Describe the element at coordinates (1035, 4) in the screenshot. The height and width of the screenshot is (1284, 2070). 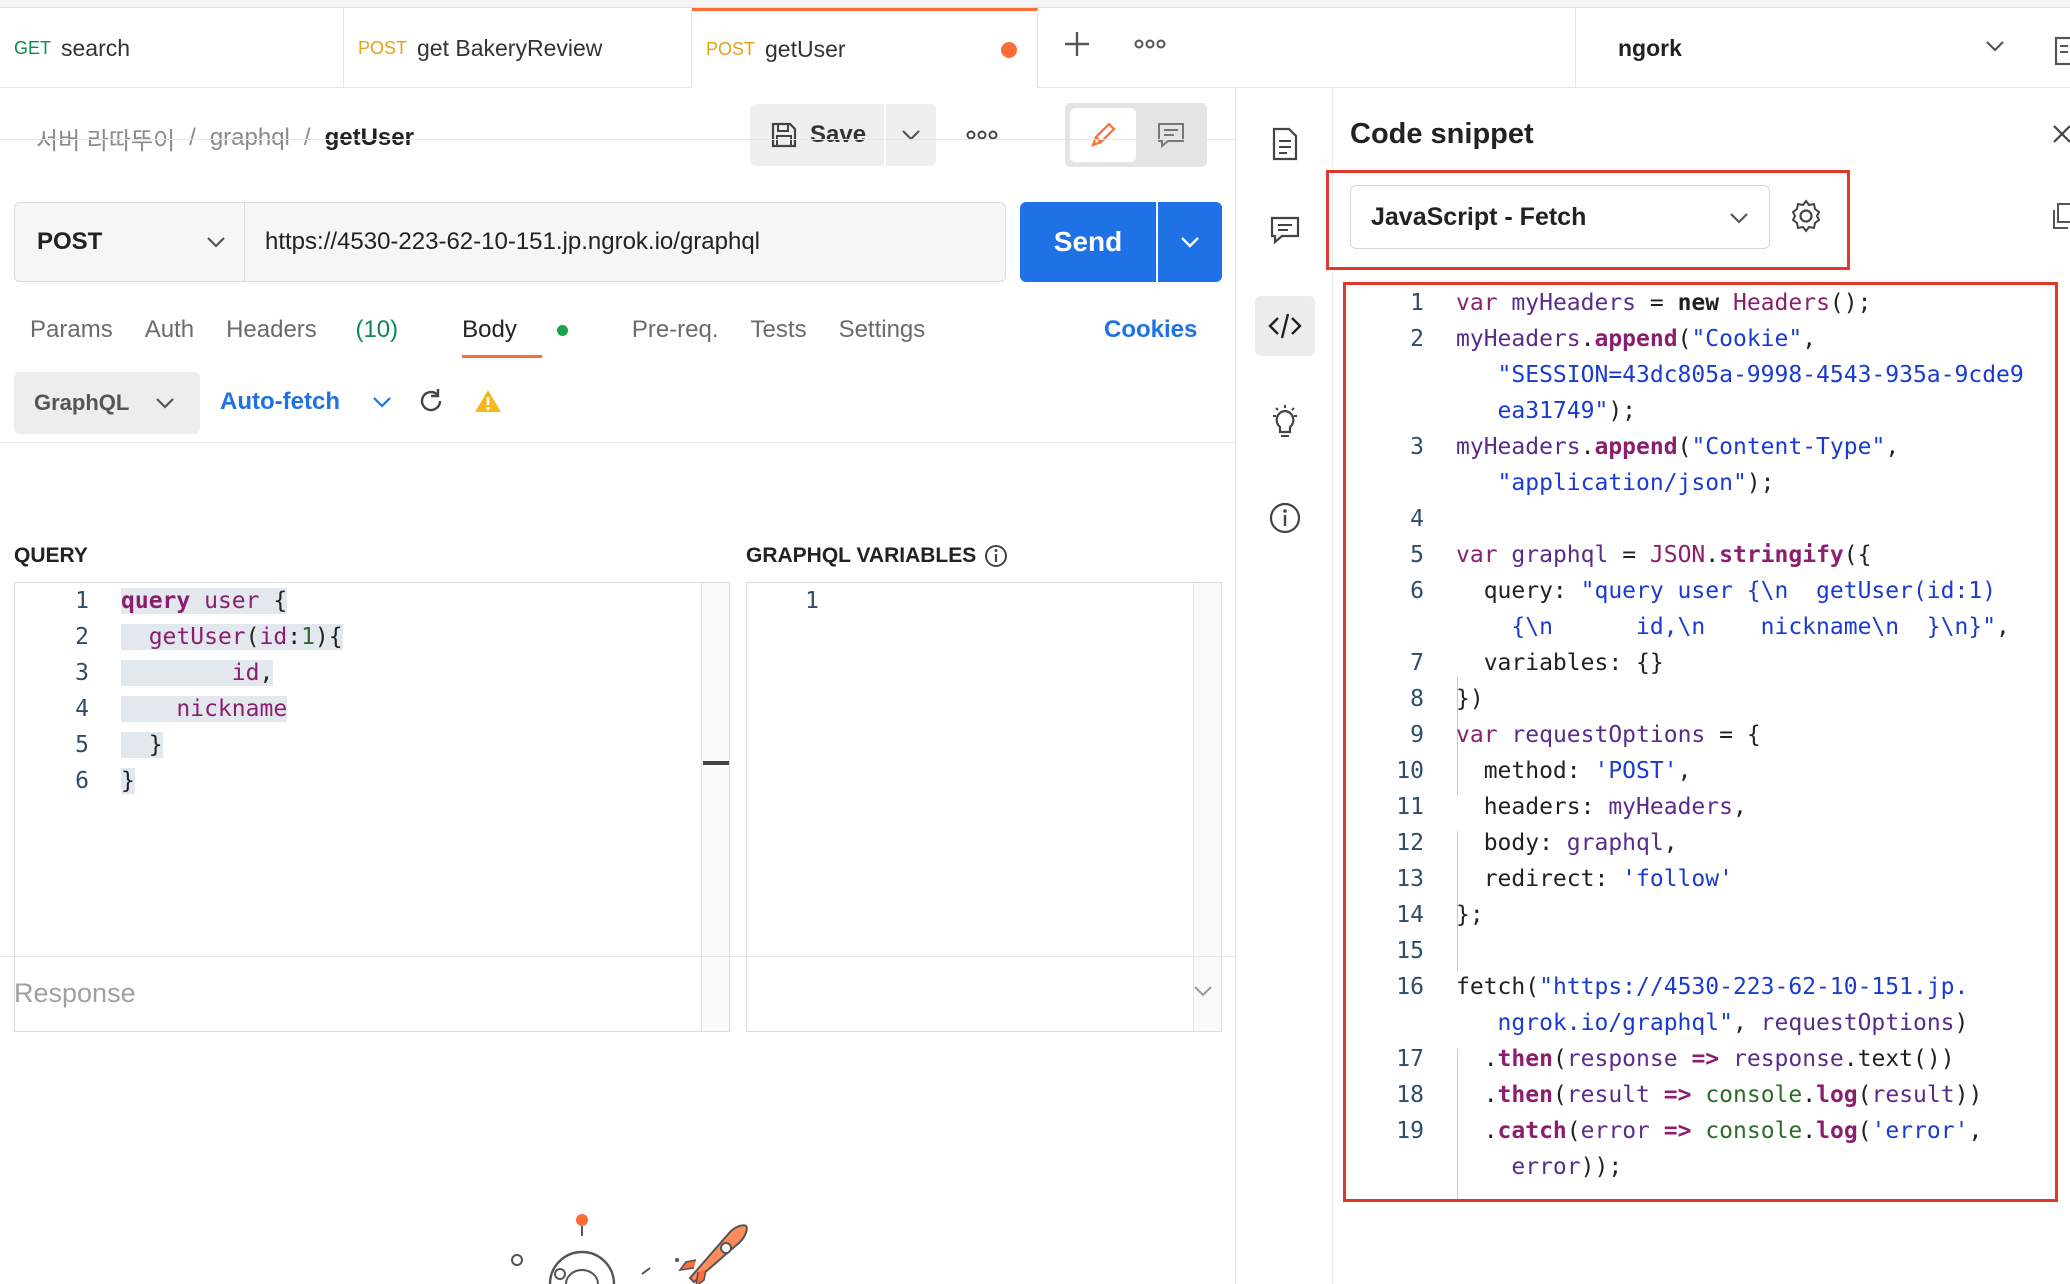
I see `window-top-strip` at that location.